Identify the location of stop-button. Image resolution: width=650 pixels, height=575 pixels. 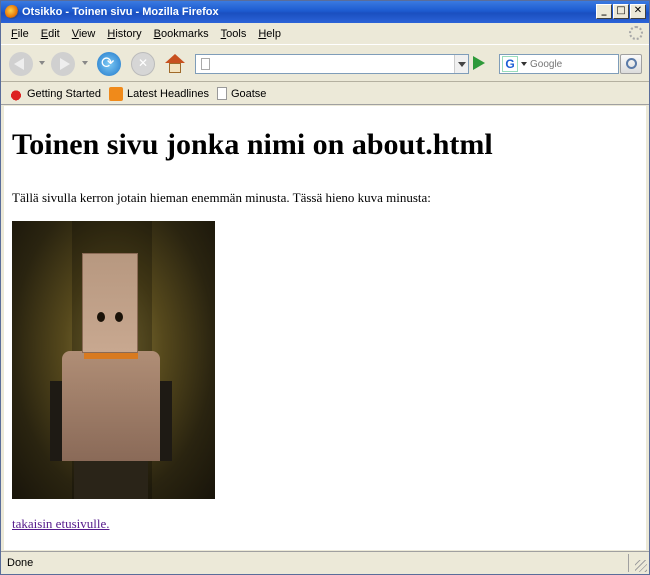
(143, 64).